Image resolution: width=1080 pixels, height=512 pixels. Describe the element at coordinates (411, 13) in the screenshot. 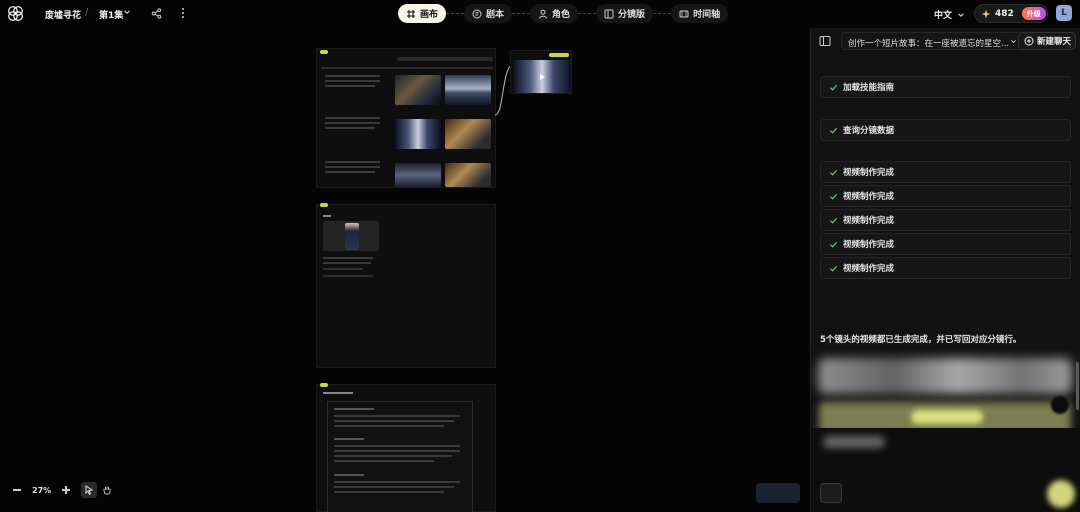

I see `canvas-icon` at that location.